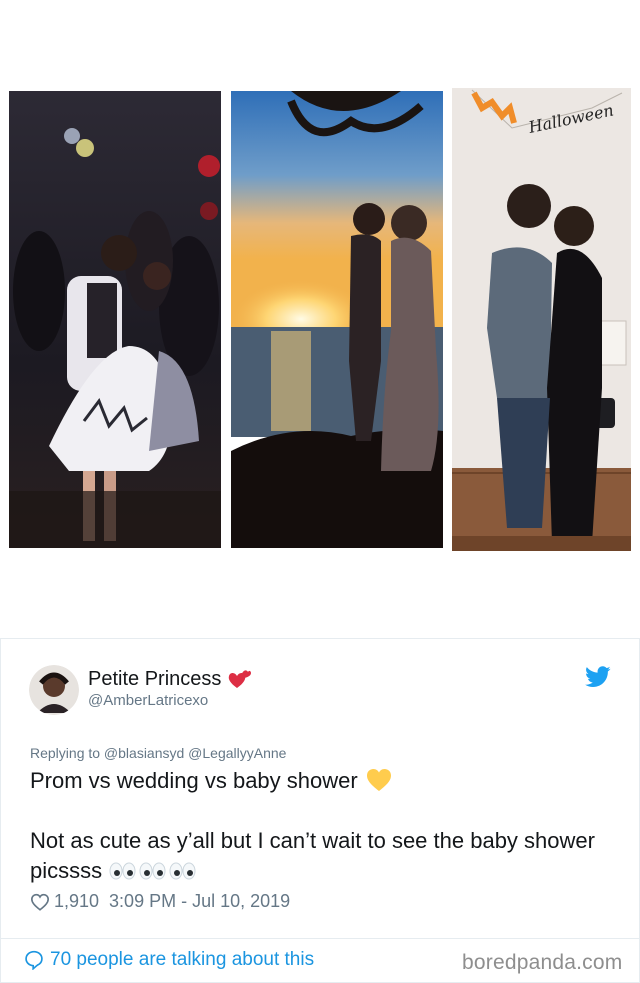  What do you see at coordinates (158, 753) in the screenshot?
I see `reply-context: Replying to @blasiansyd @LegallyyAnne` at bounding box center [158, 753].